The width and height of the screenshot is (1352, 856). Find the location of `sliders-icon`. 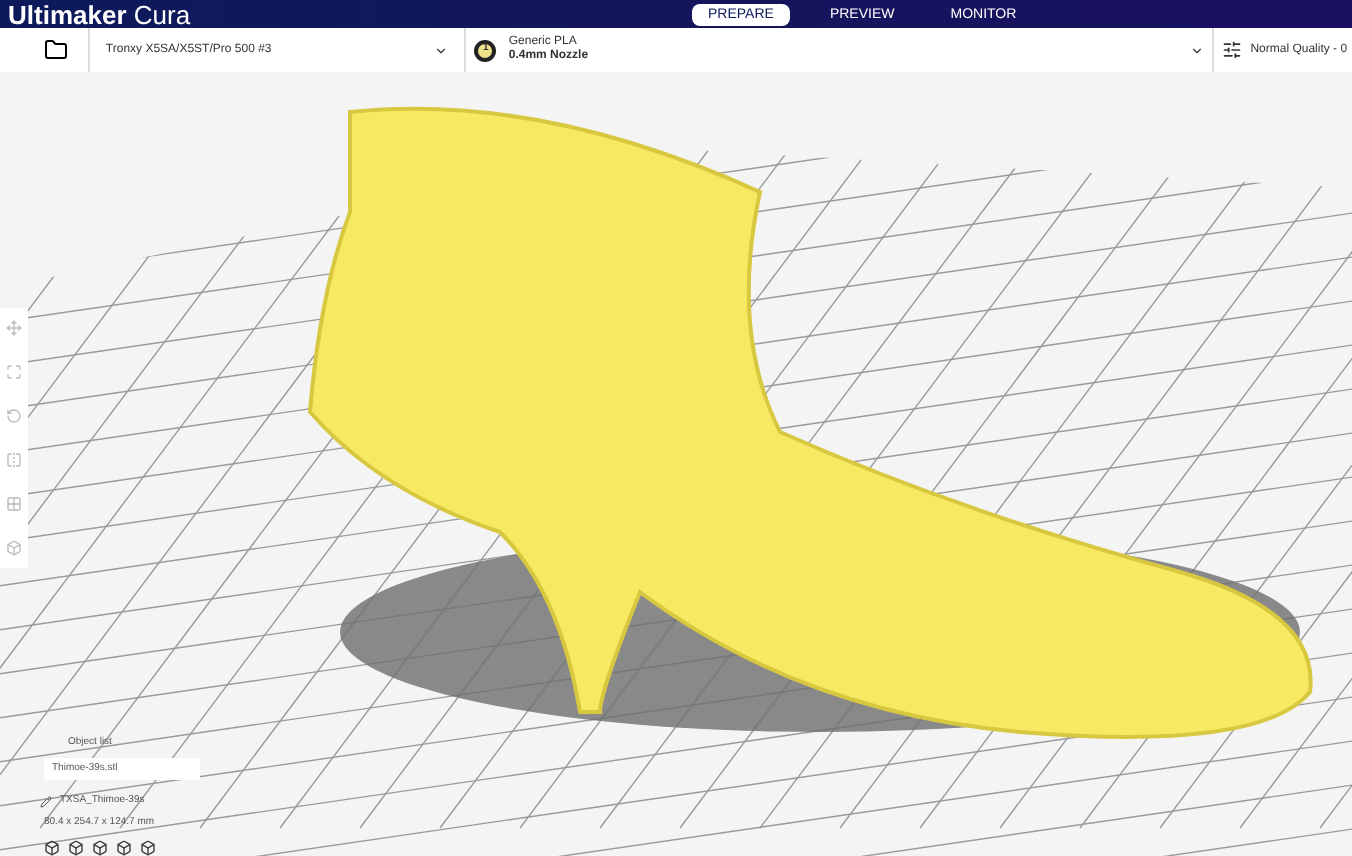

sliders-icon is located at coordinates (1232, 50).